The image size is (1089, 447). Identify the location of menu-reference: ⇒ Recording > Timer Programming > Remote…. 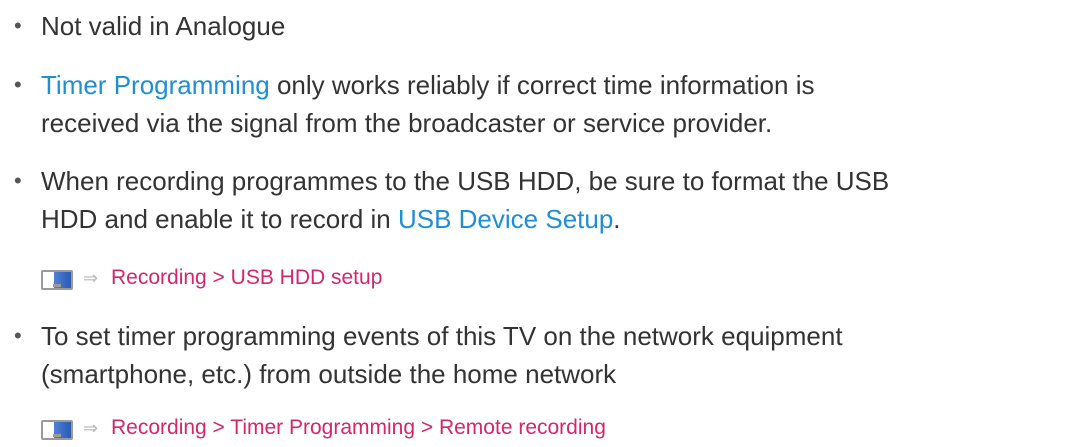
(323, 428).